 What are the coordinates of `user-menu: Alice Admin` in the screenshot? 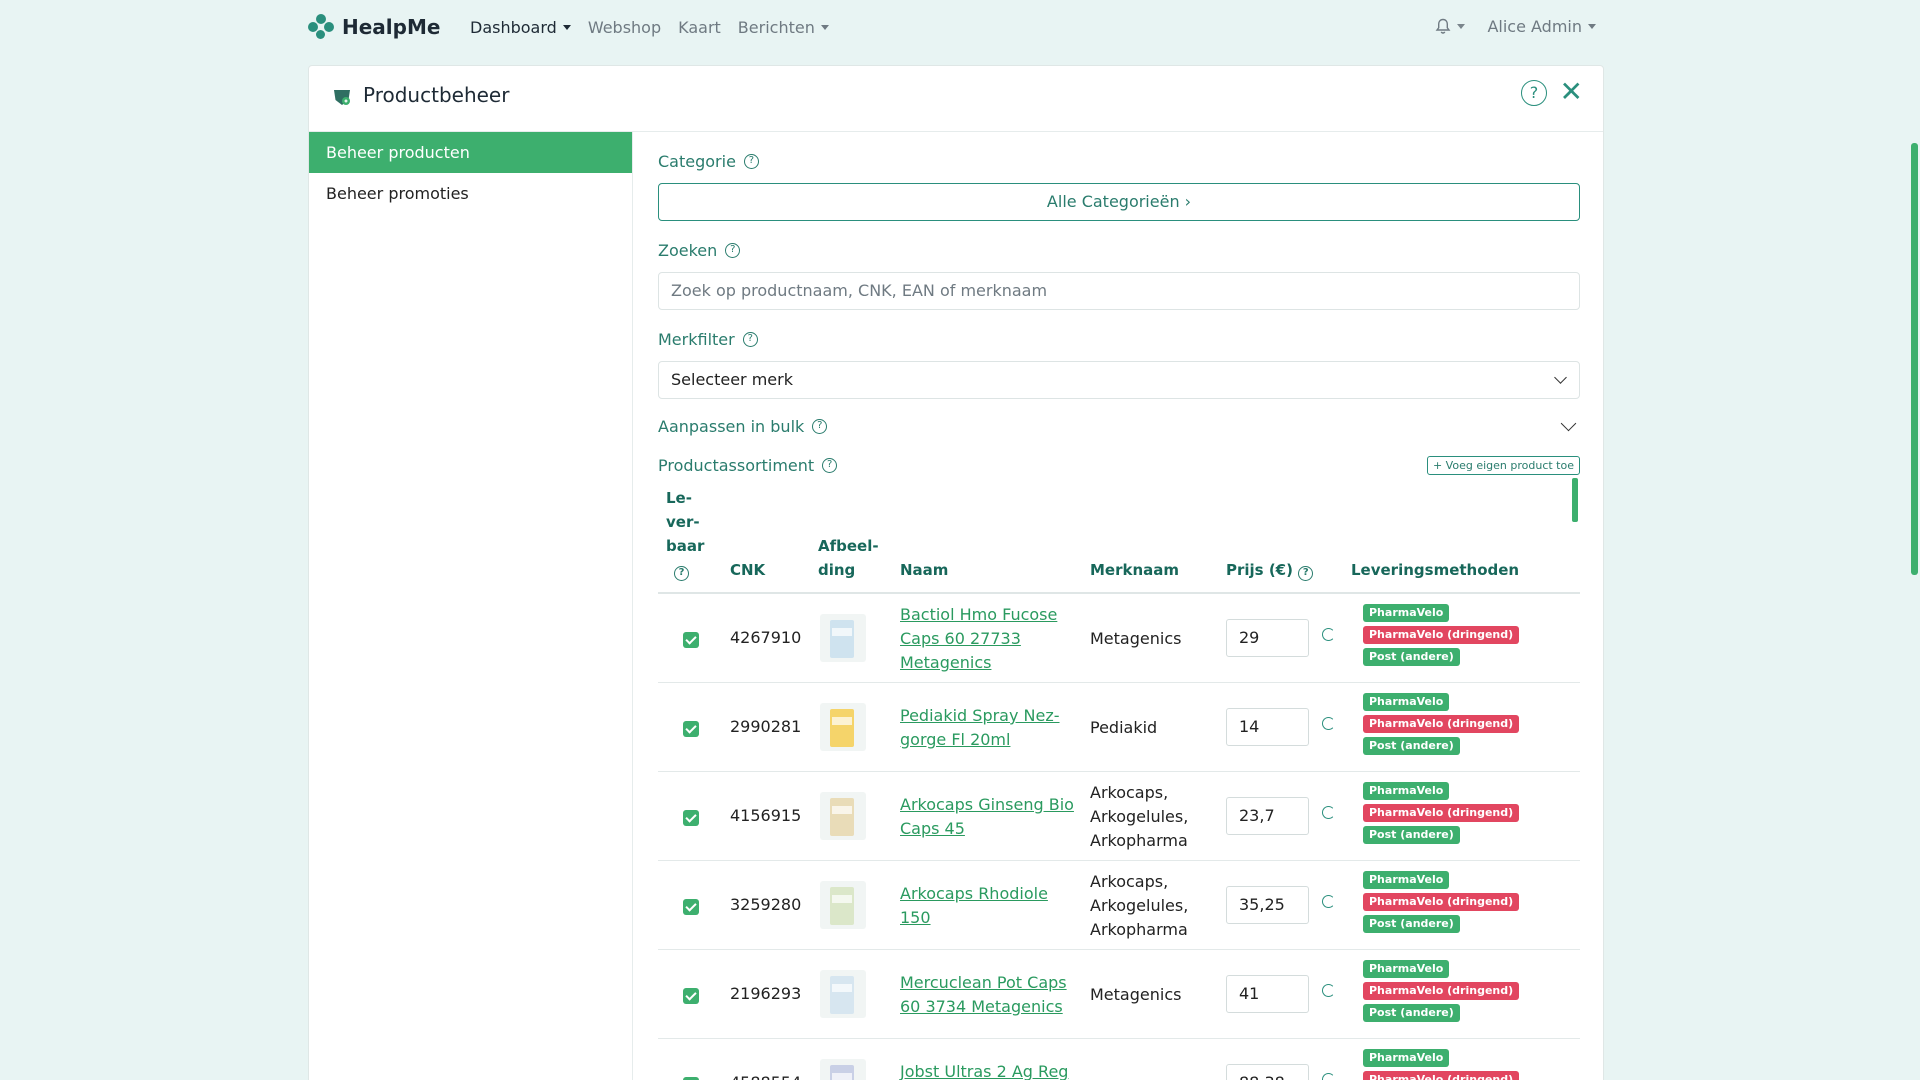 It's located at (1541, 26).